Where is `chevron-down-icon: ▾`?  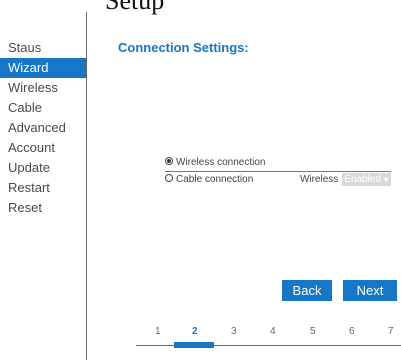 chevron-down-icon: ▾ is located at coordinates (385, 179).